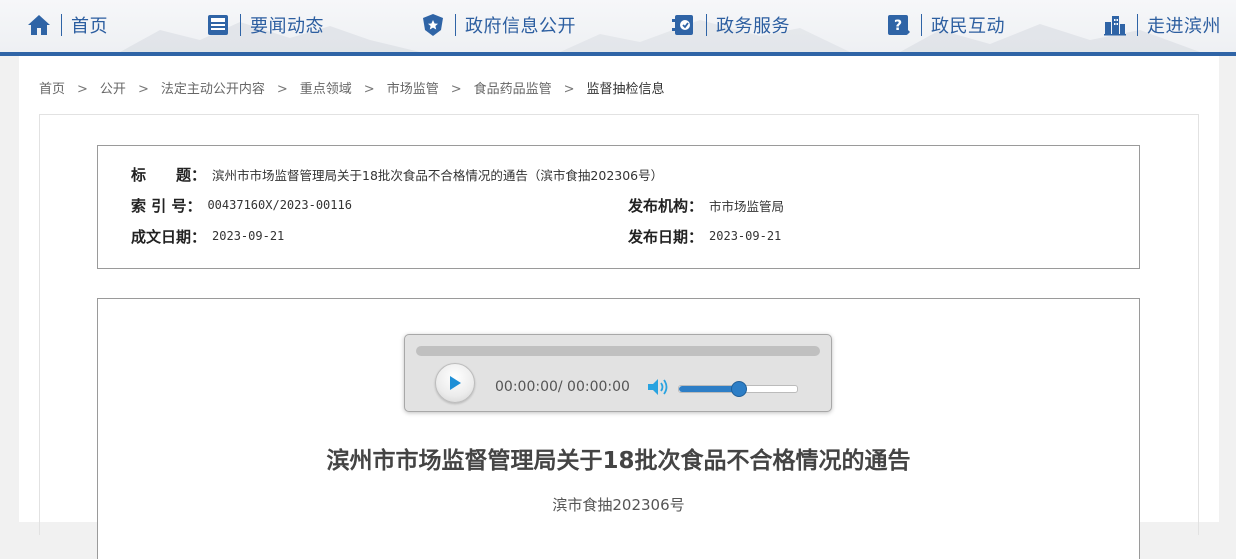  Describe the element at coordinates (618, 461) in the screenshot. I see `document-title: 滨州市市场监督管理局关于18批次食品不合格情况的通告` at that location.